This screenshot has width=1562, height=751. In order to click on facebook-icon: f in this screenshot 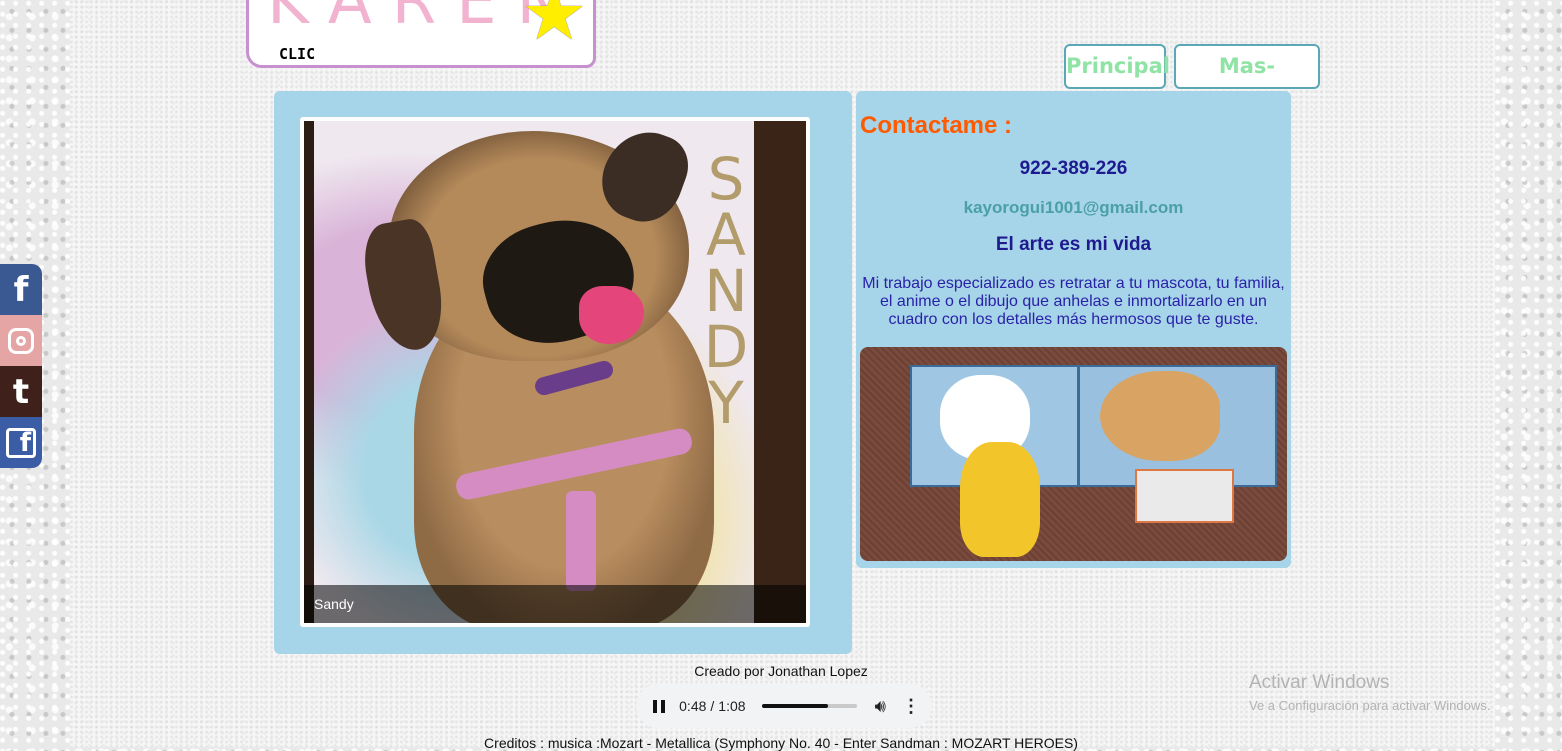, I will do `click(21, 289)`.